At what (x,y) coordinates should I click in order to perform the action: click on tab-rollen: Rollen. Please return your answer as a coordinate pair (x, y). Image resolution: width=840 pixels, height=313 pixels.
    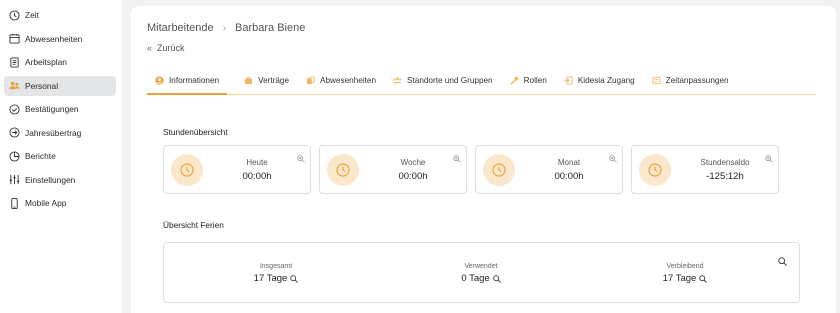
    Looking at the image, I should click on (528, 82).